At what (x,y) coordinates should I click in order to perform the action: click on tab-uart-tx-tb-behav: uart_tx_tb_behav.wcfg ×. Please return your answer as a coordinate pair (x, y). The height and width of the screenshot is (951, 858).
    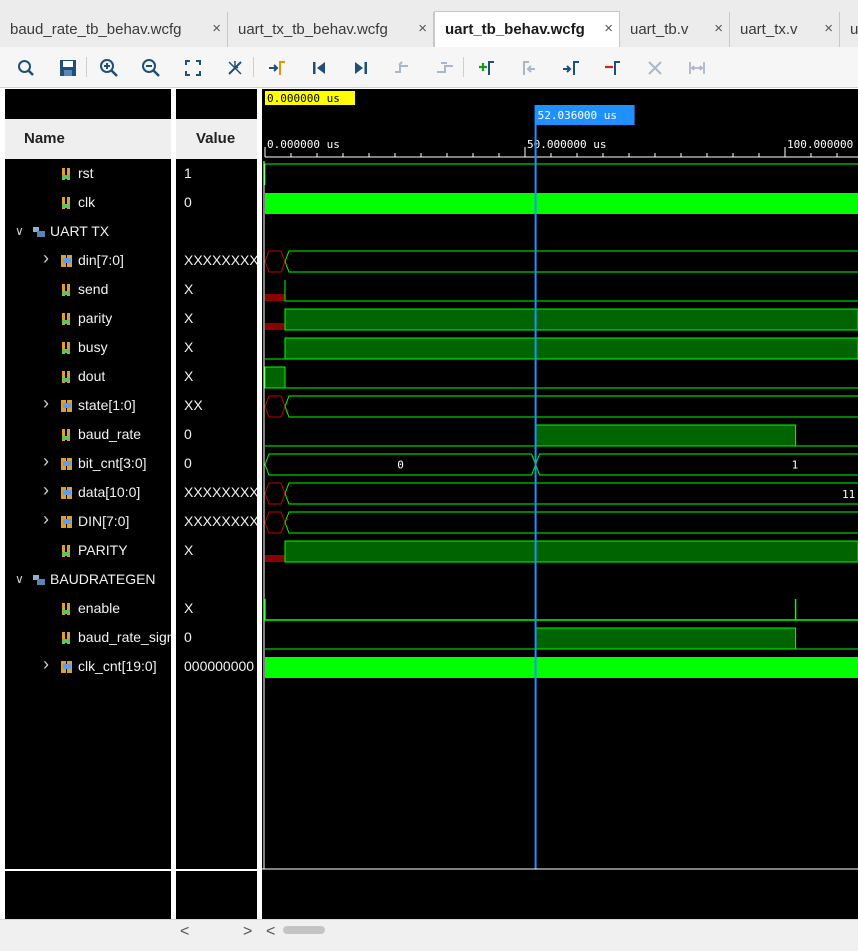
    Looking at the image, I should click on (331, 29).